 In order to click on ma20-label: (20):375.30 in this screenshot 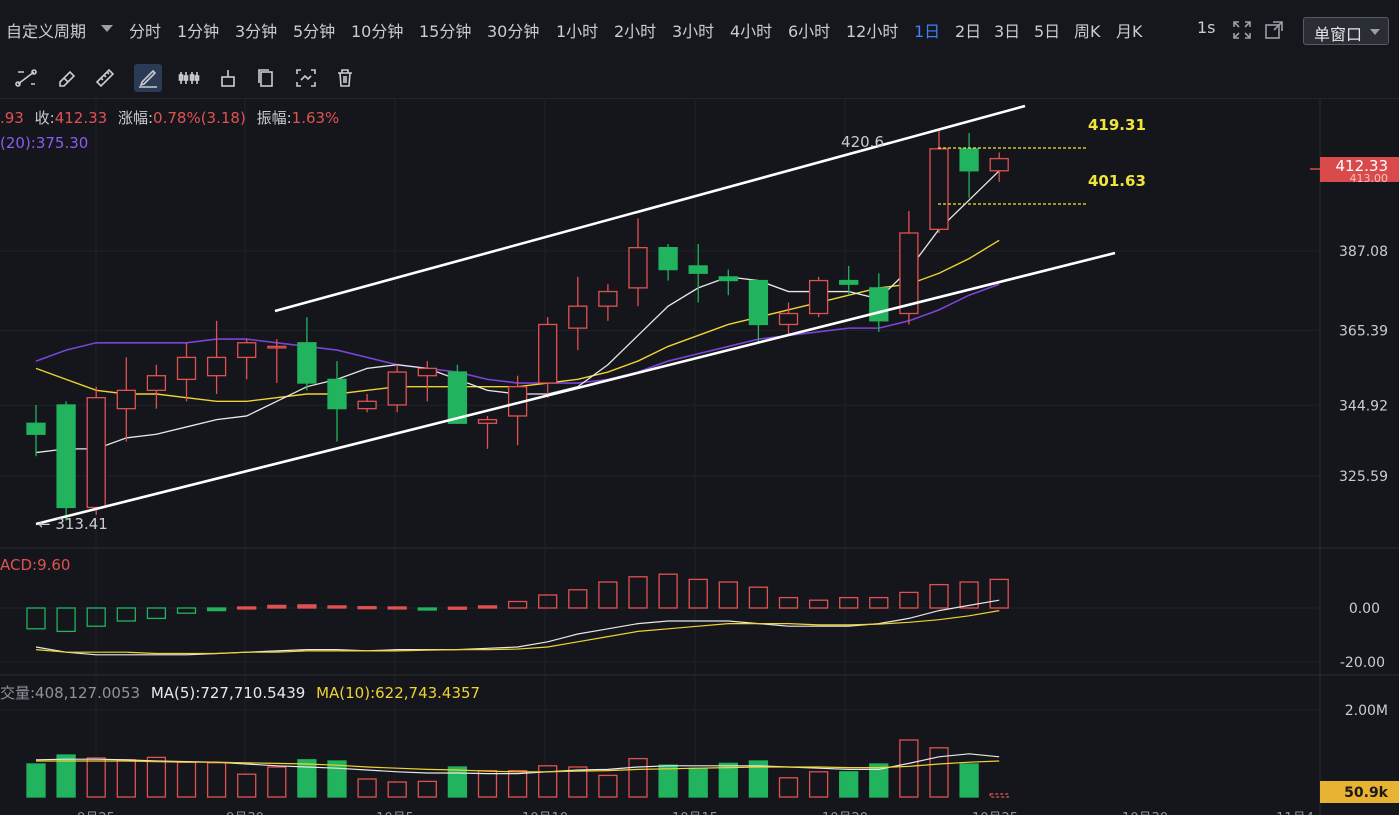, I will do `click(44, 143)`.